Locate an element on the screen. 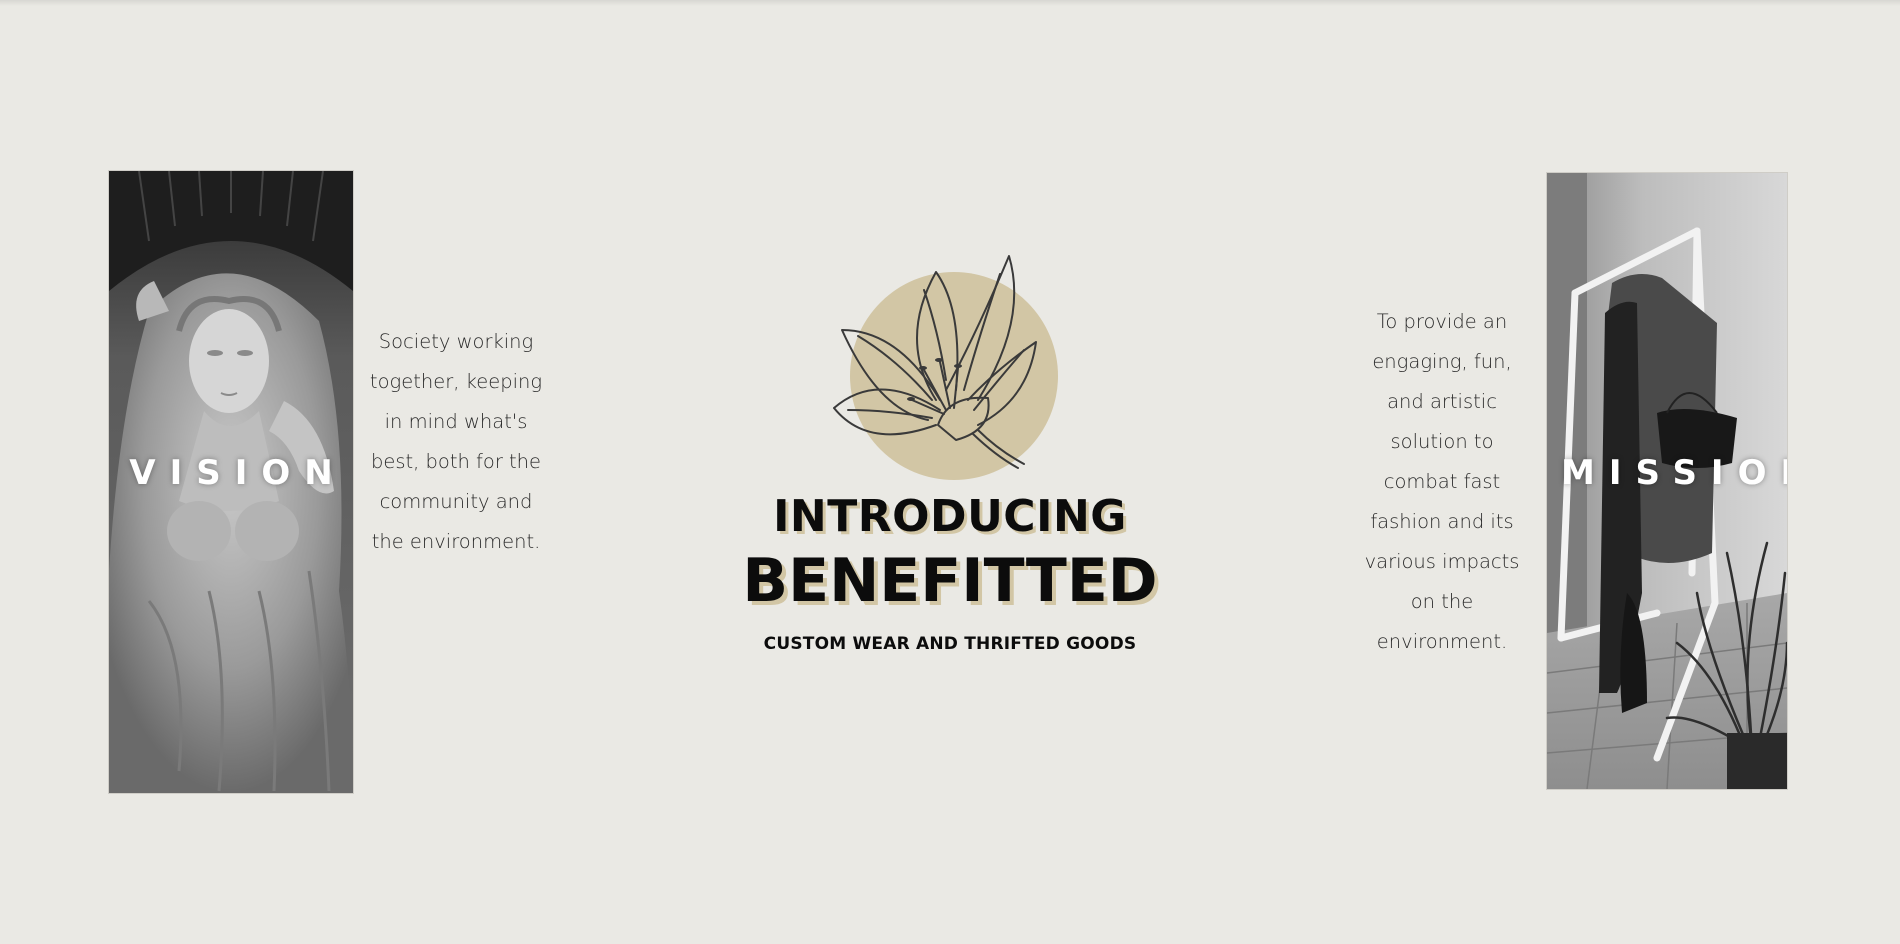 This screenshot has width=1900, height=944. mission-image-panel: MISSION is located at coordinates (1667, 481).